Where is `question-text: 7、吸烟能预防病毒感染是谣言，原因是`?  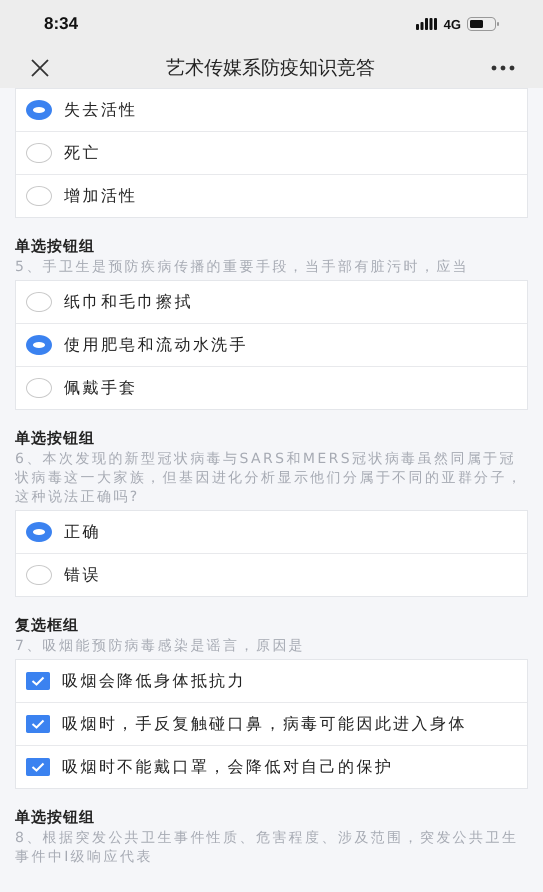 question-text: 7、吸烟能预防病毒感染是谣言，原因是 is located at coordinates (160, 646).